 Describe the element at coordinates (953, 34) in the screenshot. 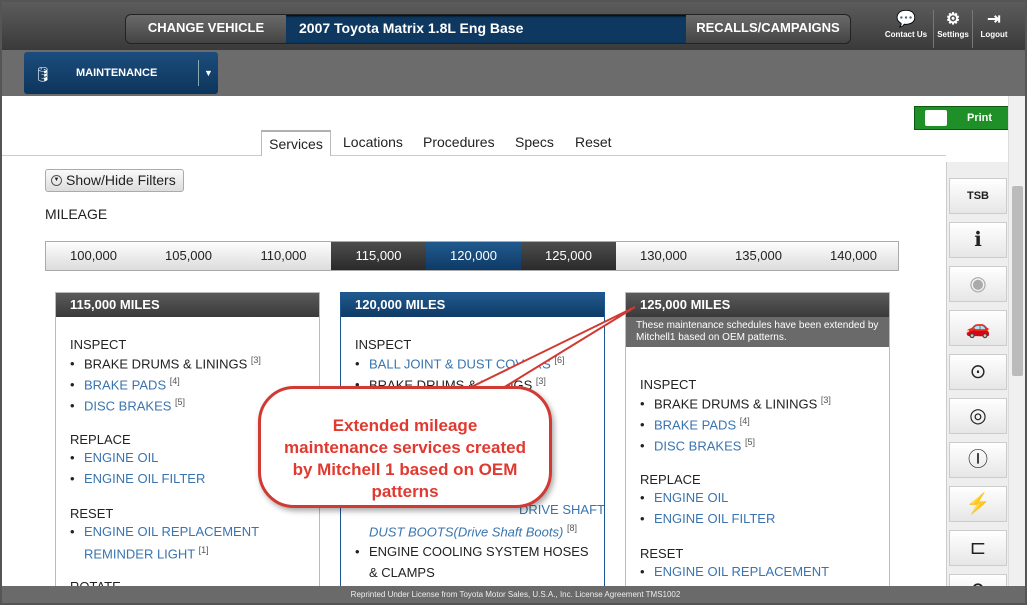

I see `settings-label: Settings` at that location.